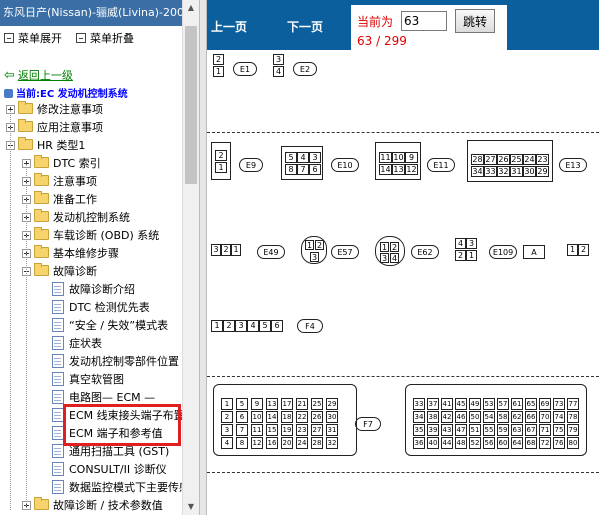 This screenshot has width=599, height=515. What do you see at coordinates (257, 404) in the screenshot?
I see `pin-cell: 9` at bounding box center [257, 404].